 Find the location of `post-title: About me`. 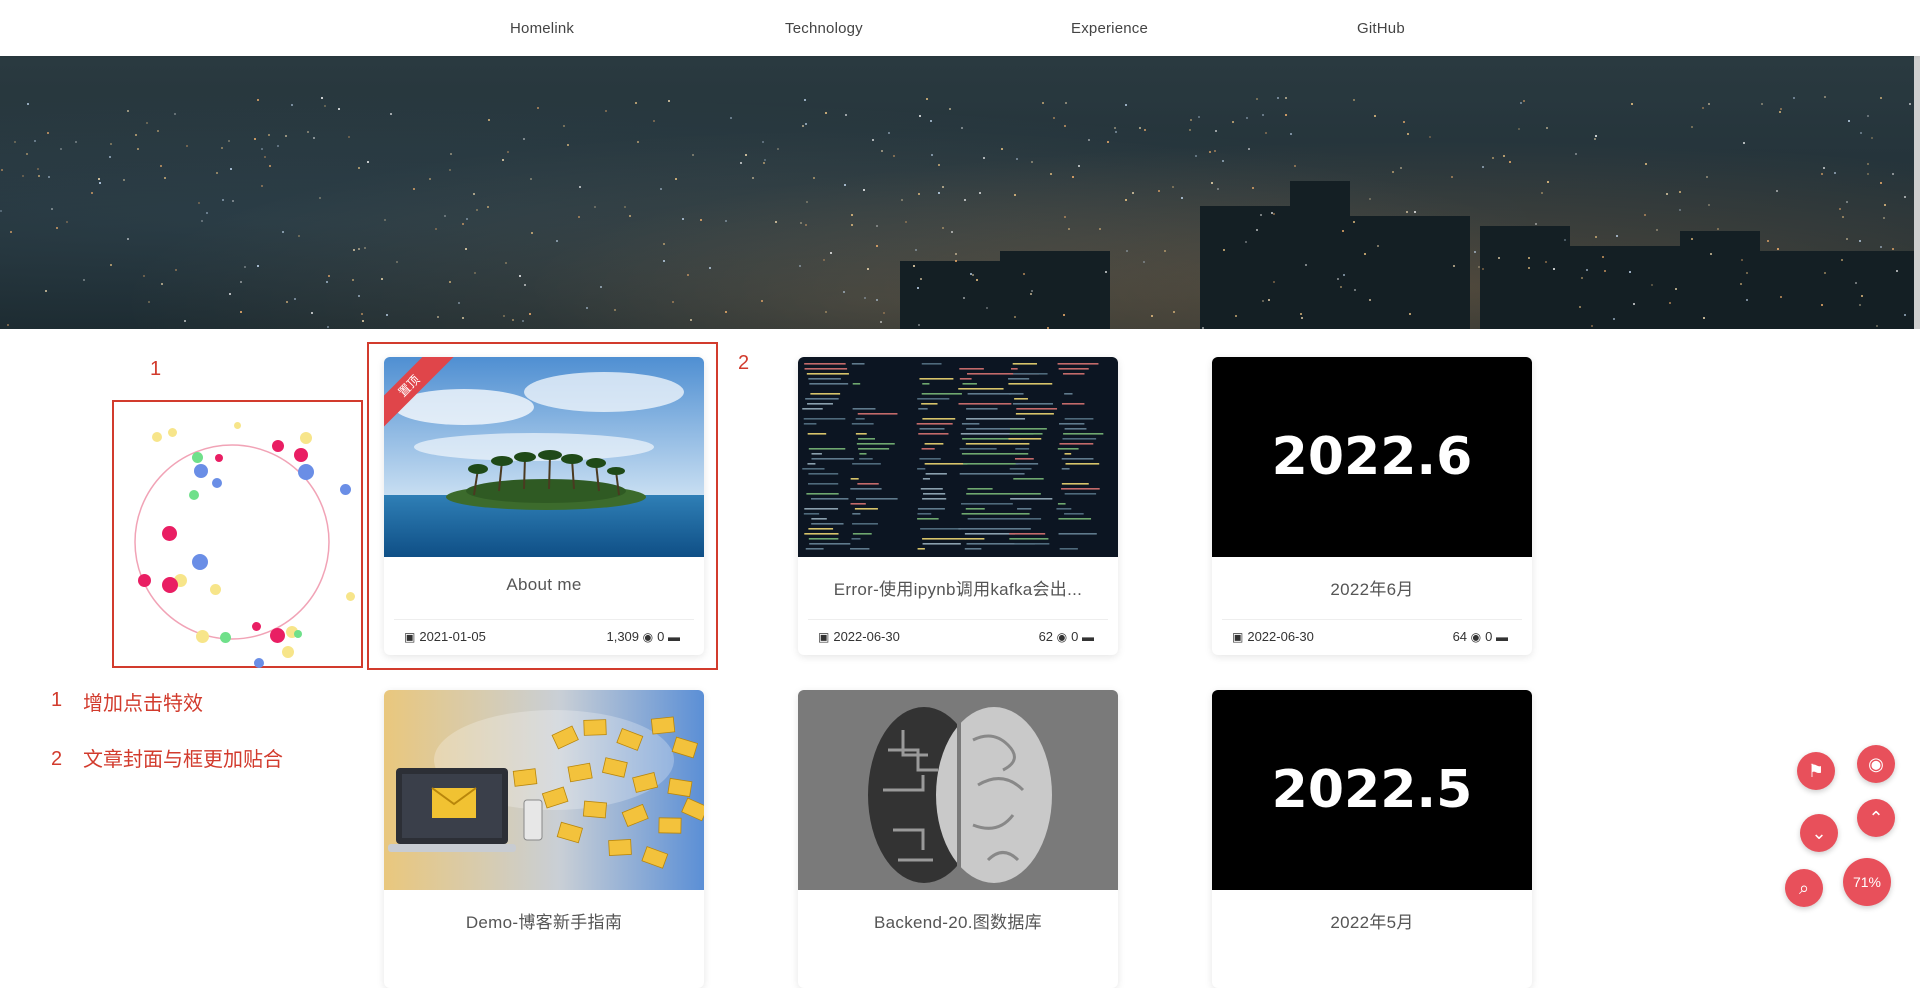

post-title: About me is located at coordinates (544, 585).